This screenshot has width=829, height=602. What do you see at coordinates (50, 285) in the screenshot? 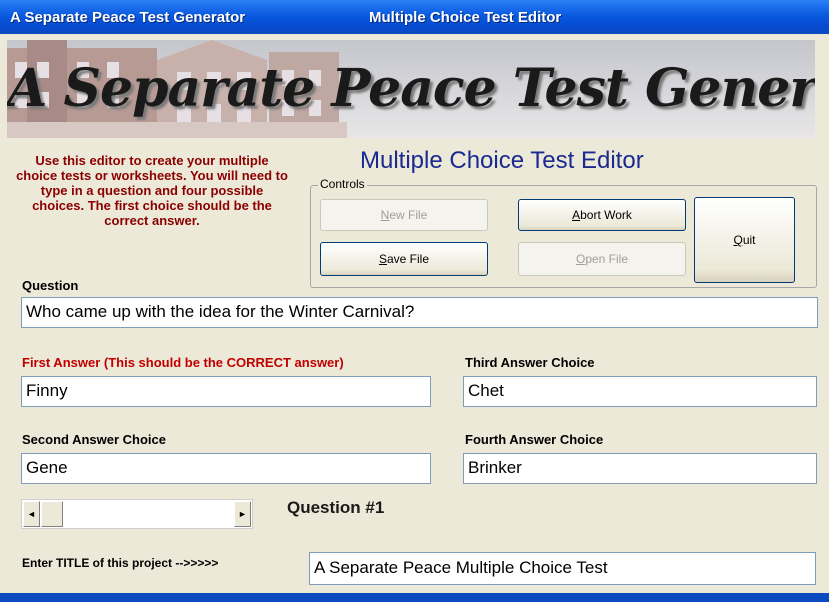
I see `question-label: Question` at bounding box center [50, 285].